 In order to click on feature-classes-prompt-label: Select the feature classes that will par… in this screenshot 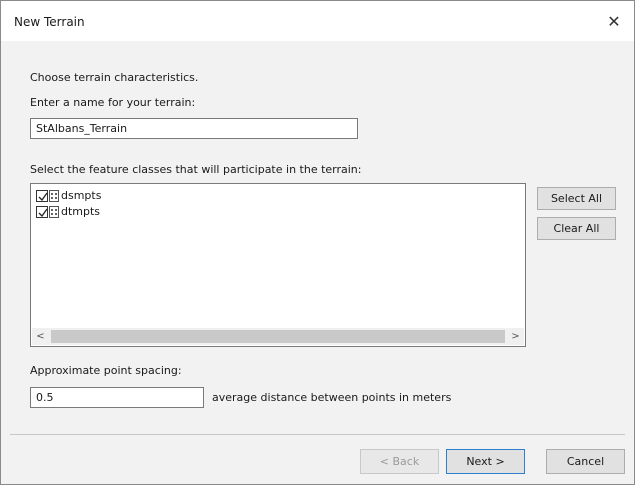, I will do `click(196, 169)`.